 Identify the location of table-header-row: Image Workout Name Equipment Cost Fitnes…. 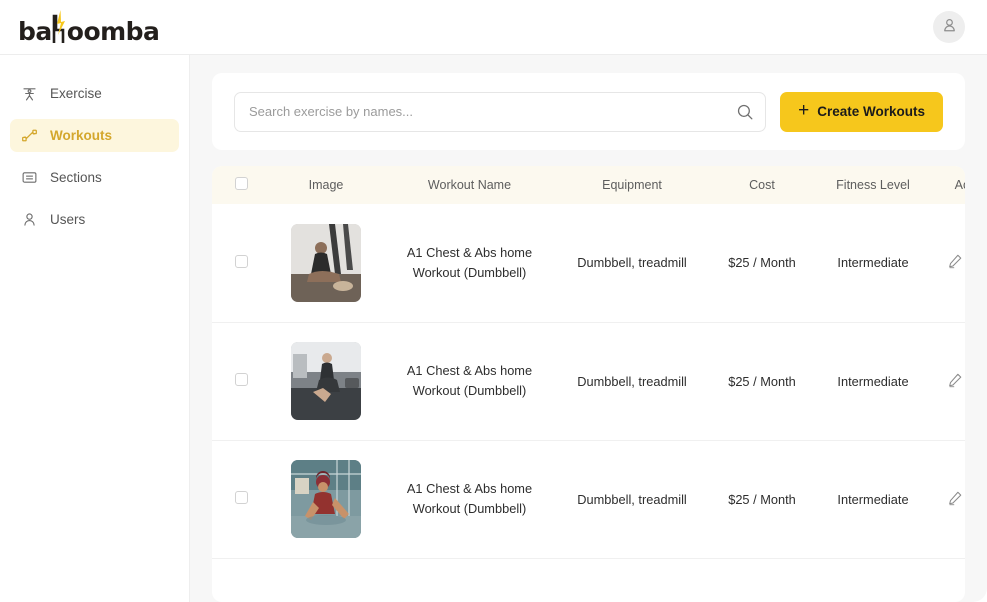
(588, 185).